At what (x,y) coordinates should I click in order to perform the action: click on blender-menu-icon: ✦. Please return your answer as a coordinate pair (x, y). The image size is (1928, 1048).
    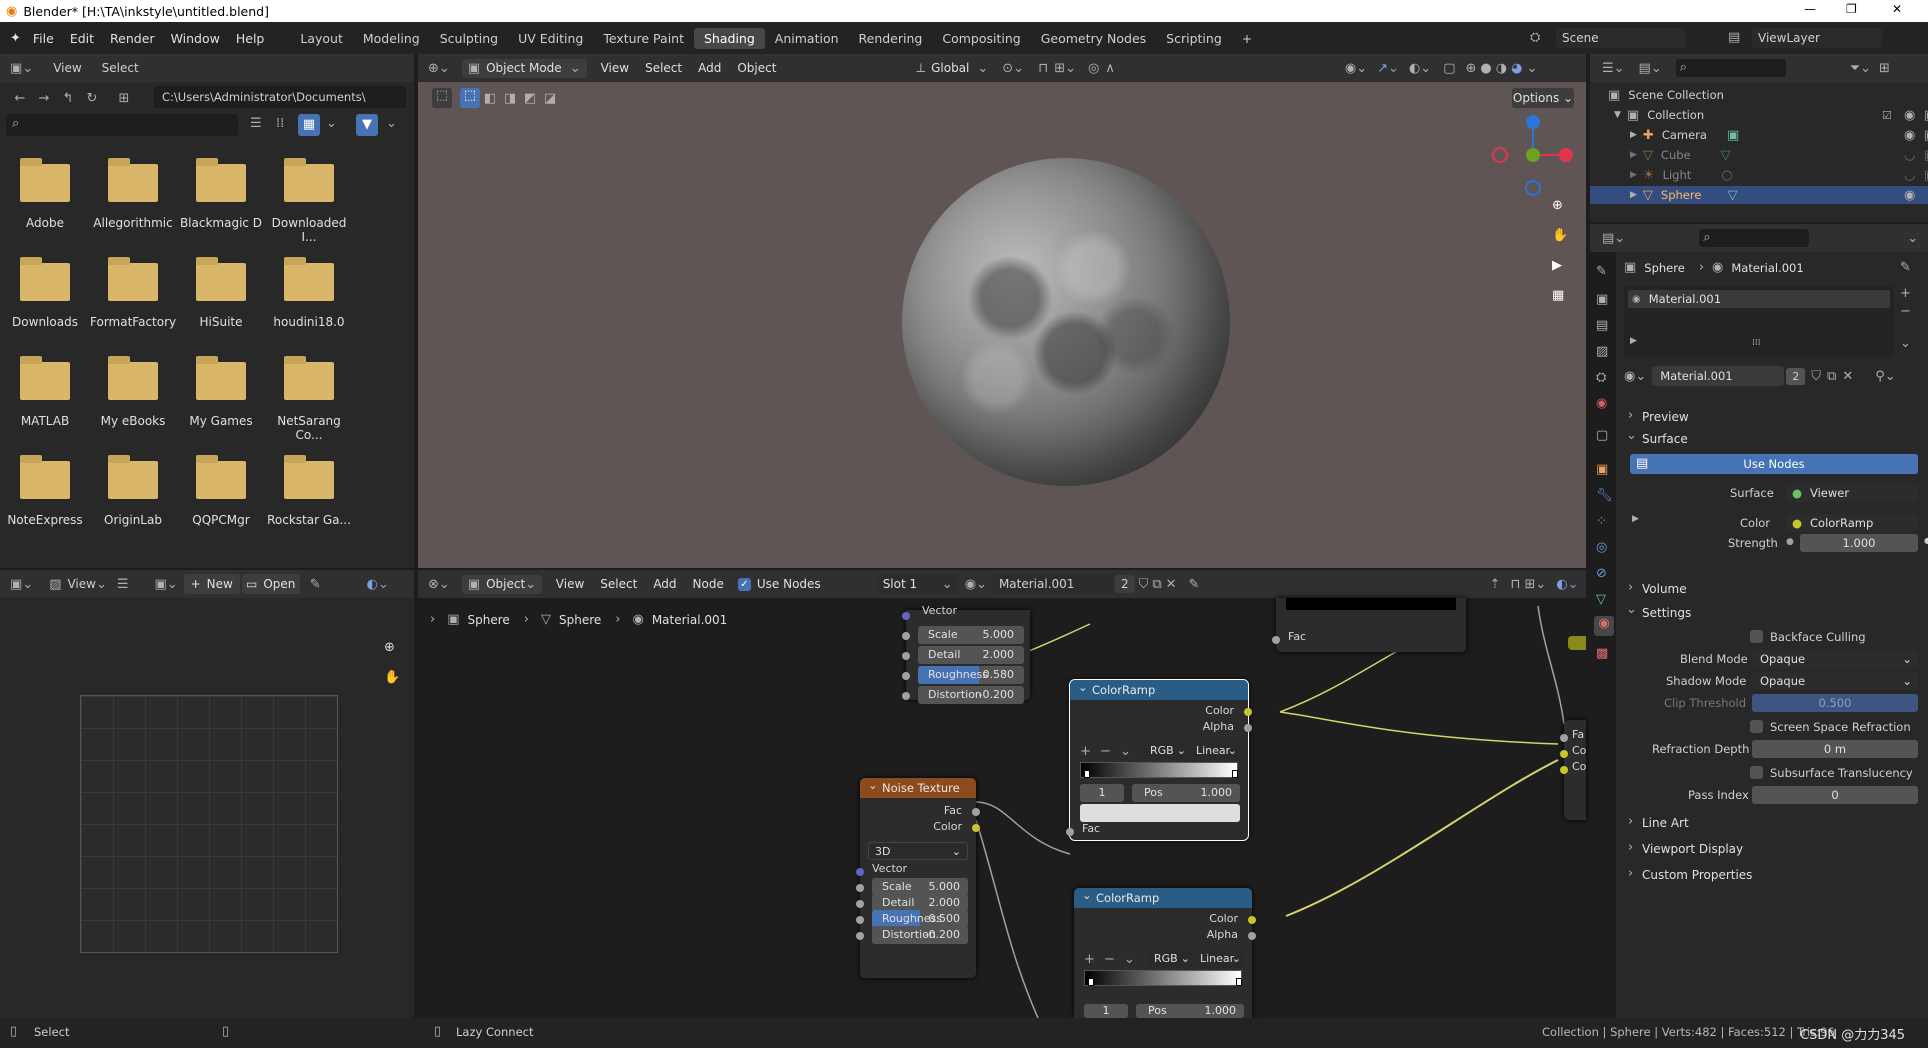
    Looking at the image, I should click on (15, 38).